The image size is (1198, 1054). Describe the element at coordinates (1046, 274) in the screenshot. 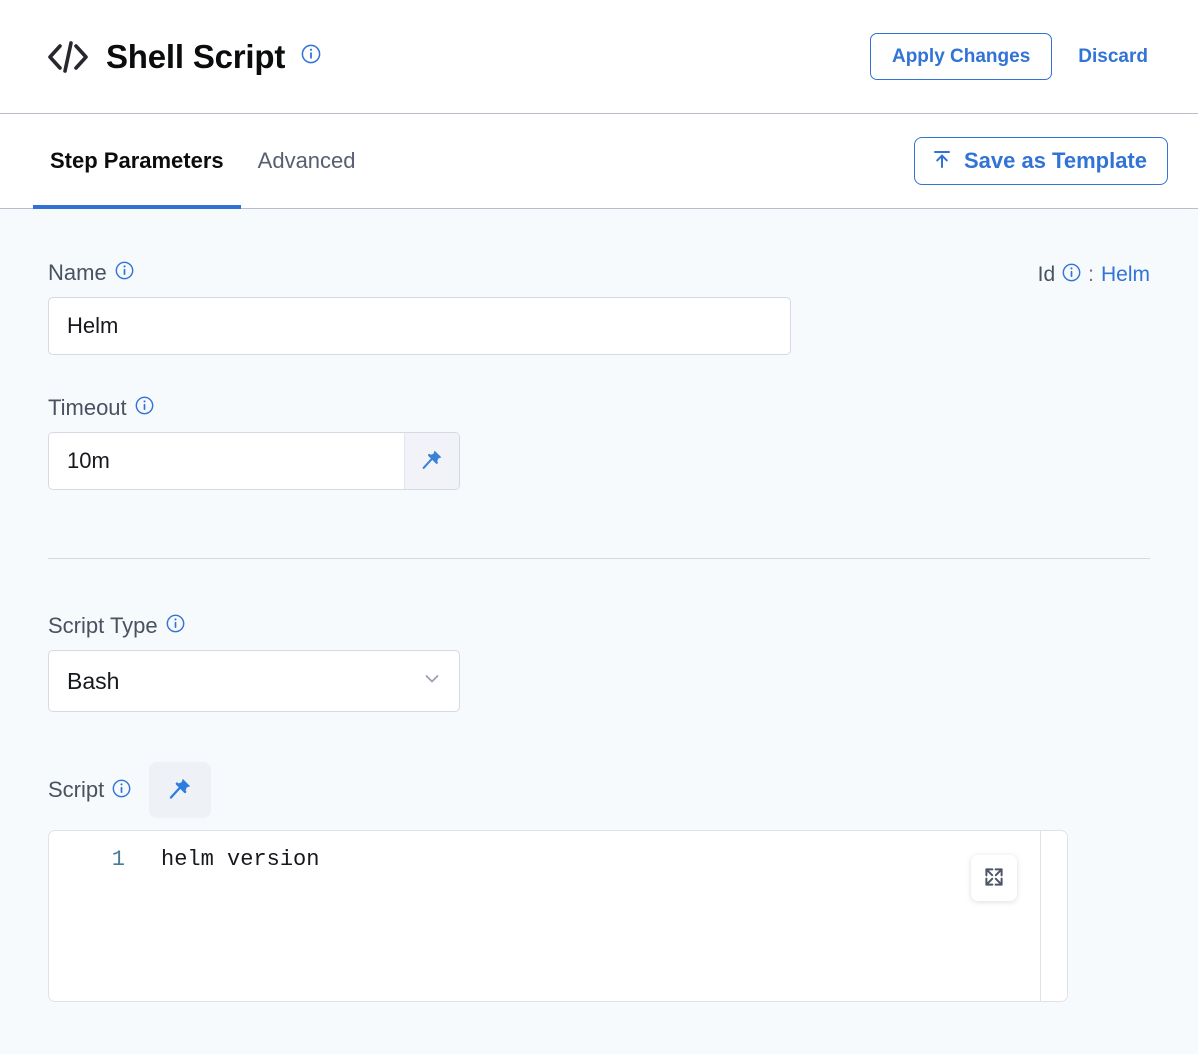

I see `id-label: Id` at that location.